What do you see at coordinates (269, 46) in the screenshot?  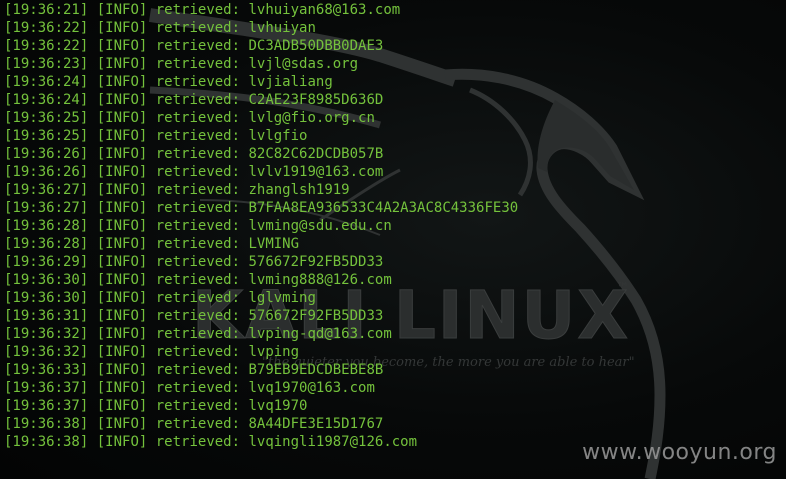 I see `log-message: retrieved: DC3ADB50DBB0DAE3` at bounding box center [269, 46].